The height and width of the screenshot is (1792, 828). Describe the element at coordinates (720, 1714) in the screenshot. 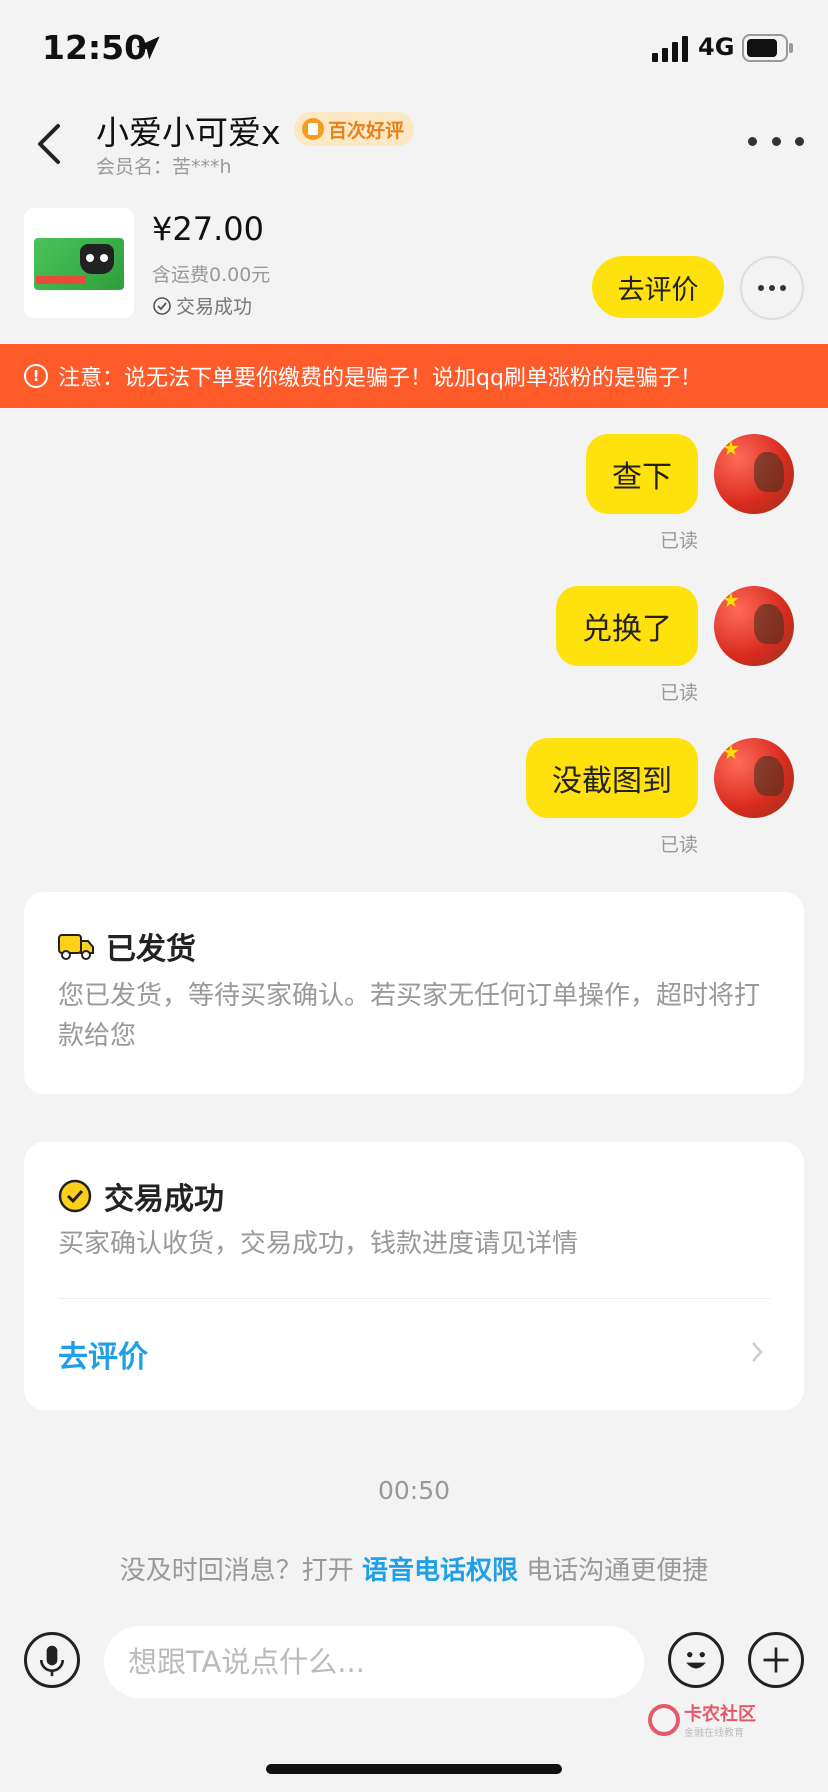

I see `watermark-title: 卡农社区` at that location.